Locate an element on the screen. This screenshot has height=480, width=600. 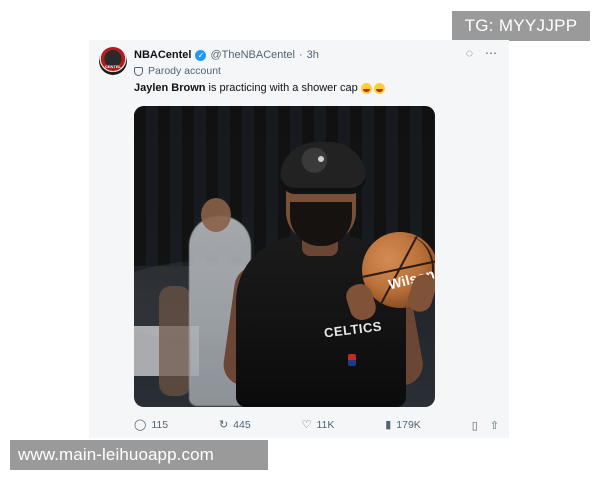
parody-label: Parody account is located at coordinates (177, 71).